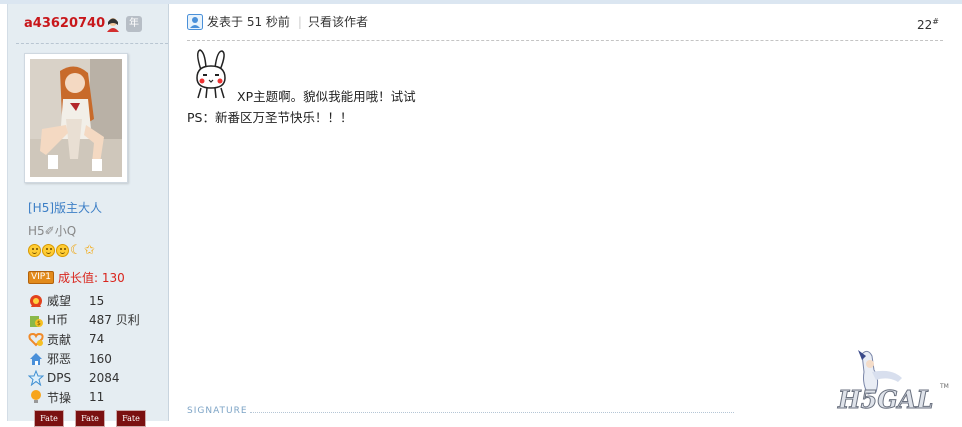 The image size is (962, 427). I want to click on post-content-line: XP主题啊。貌似我能用哦！试试, so click(326, 96).